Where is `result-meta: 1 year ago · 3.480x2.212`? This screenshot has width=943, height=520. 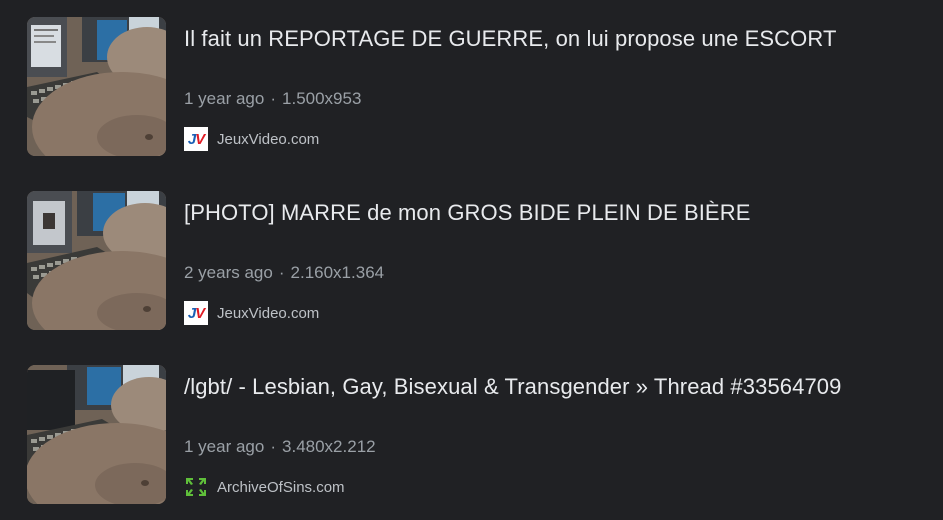 result-meta: 1 year ago · 3.480x2.212 is located at coordinates (280, 447).